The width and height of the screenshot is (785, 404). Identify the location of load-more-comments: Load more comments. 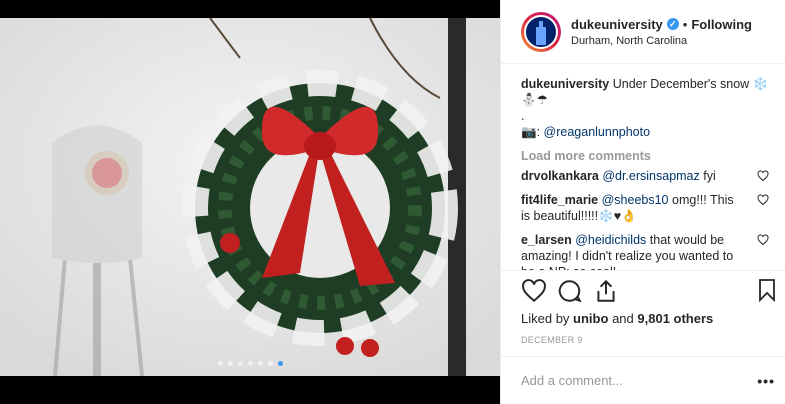
(645, 156).